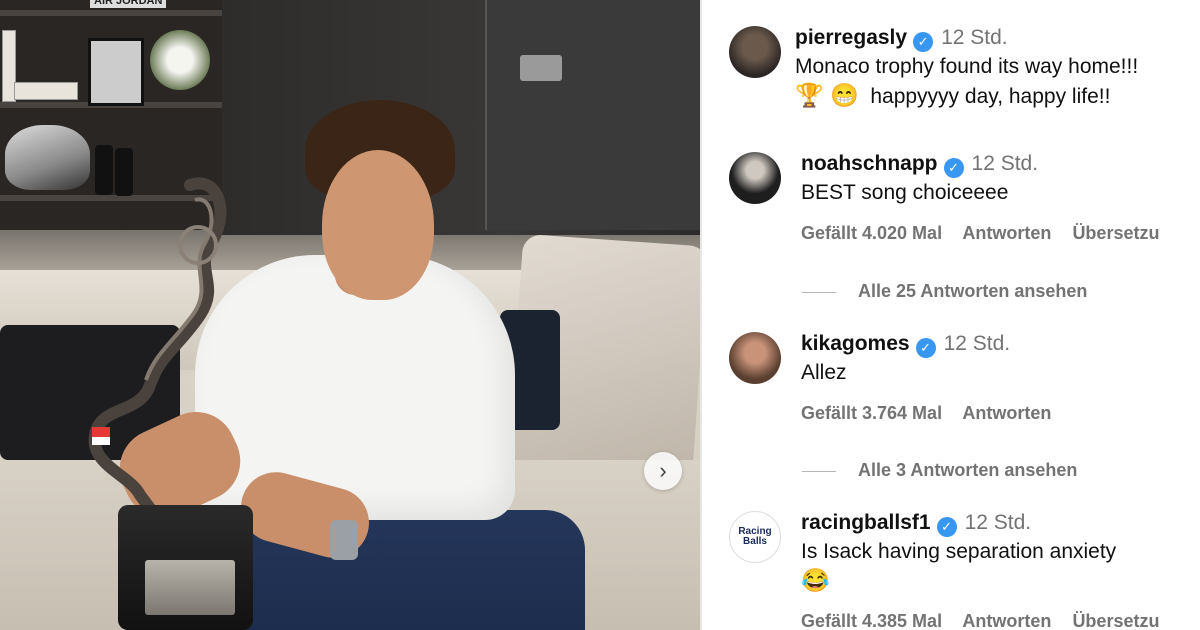  Describe the element at coordinates (869, 163) in the screenshot. I see `comment-username: noahschnapp` at that location.